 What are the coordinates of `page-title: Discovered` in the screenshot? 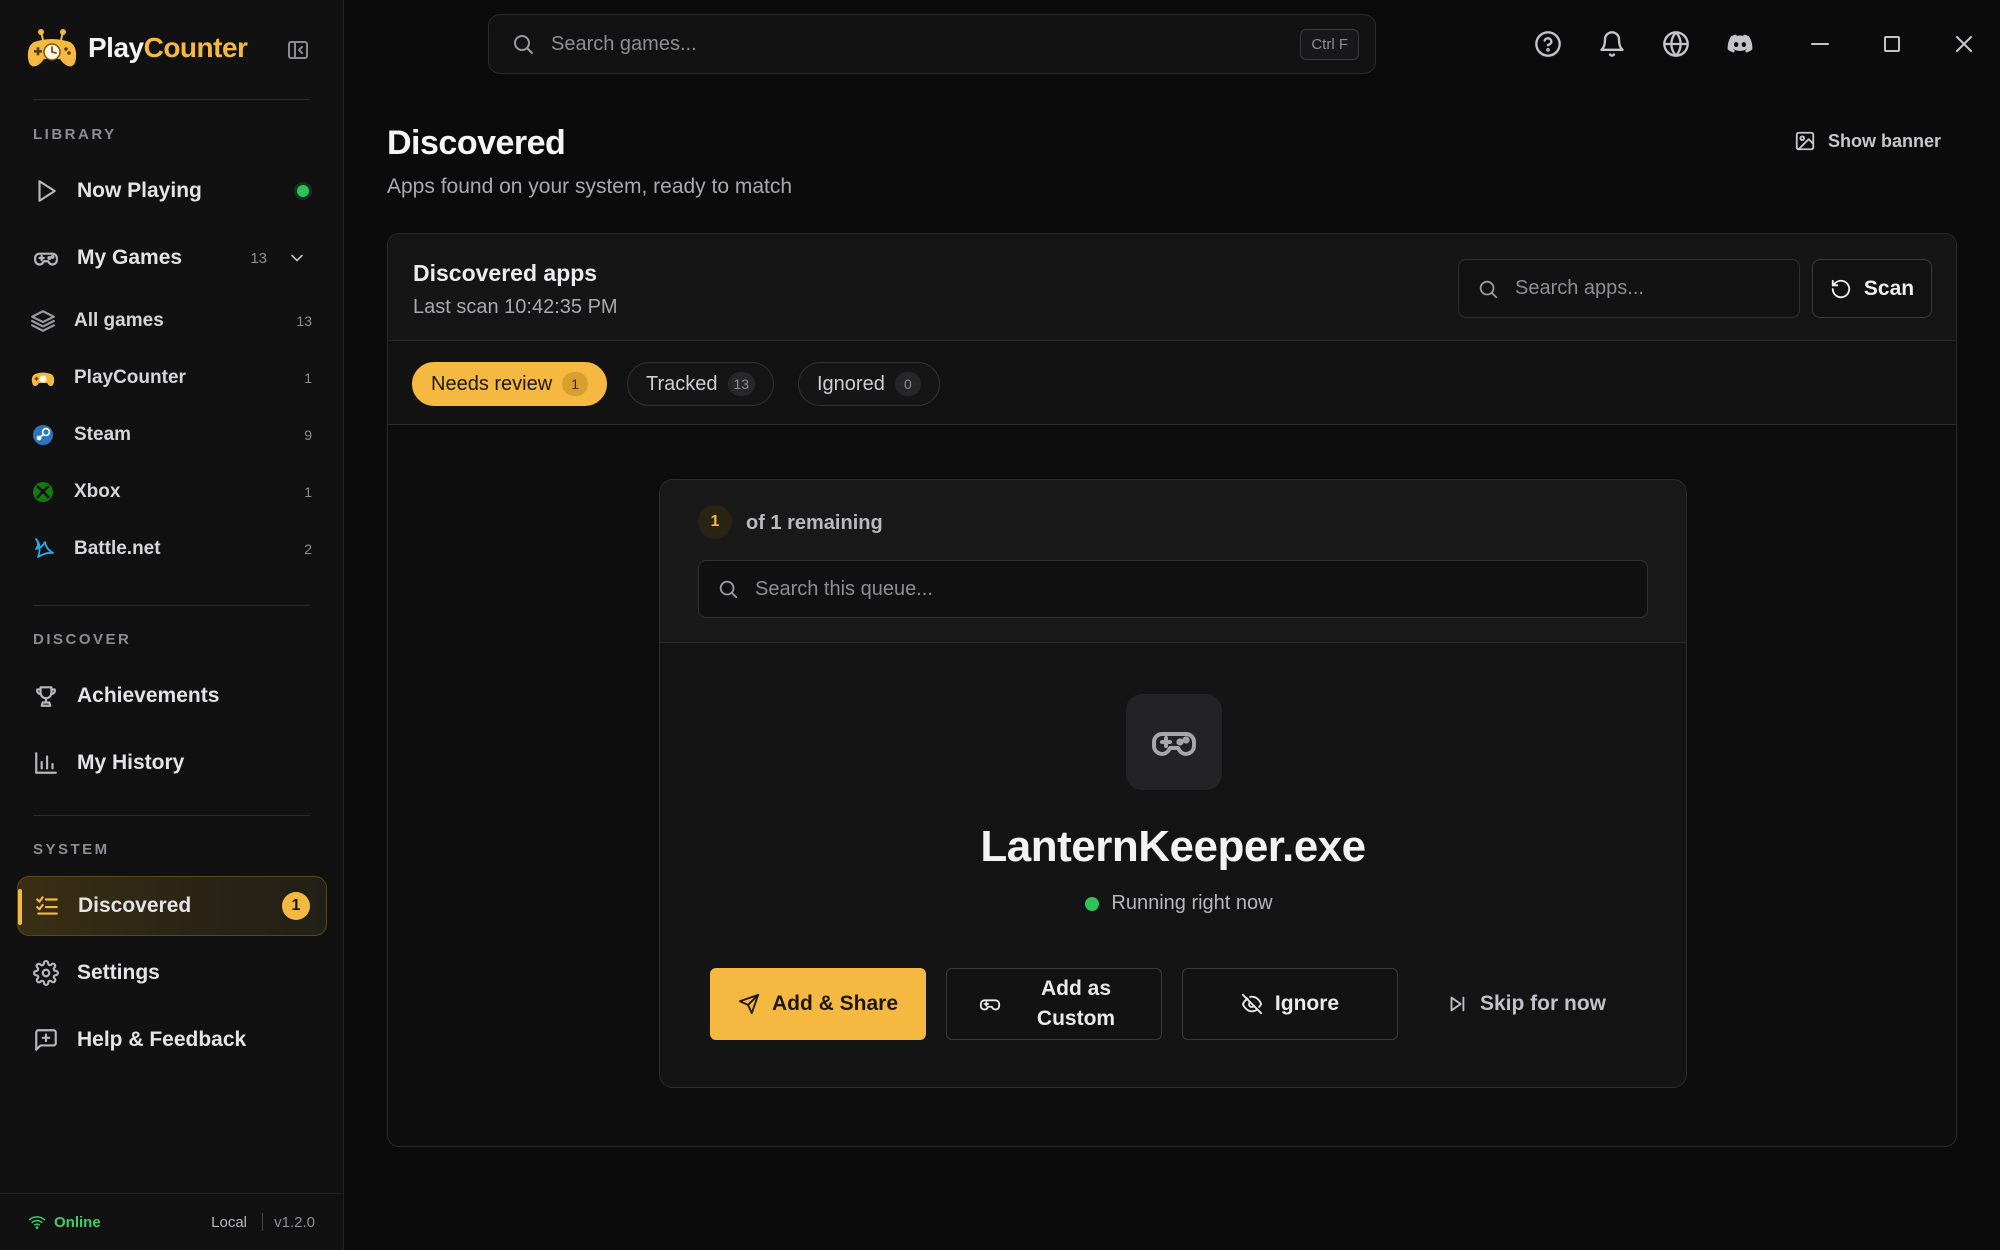 It's located at (476, 143).